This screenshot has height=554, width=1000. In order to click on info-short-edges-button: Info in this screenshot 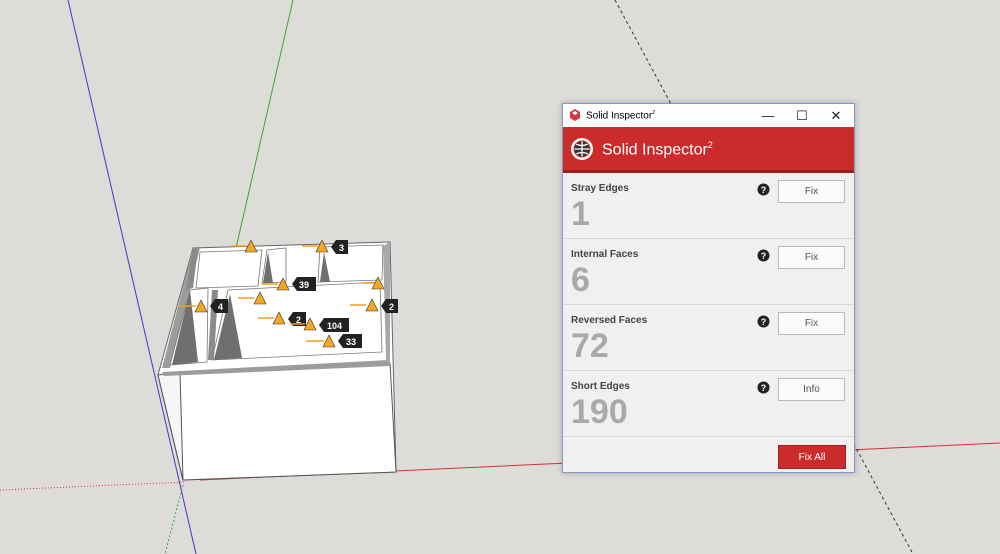, I will do `click(811, 389)`.